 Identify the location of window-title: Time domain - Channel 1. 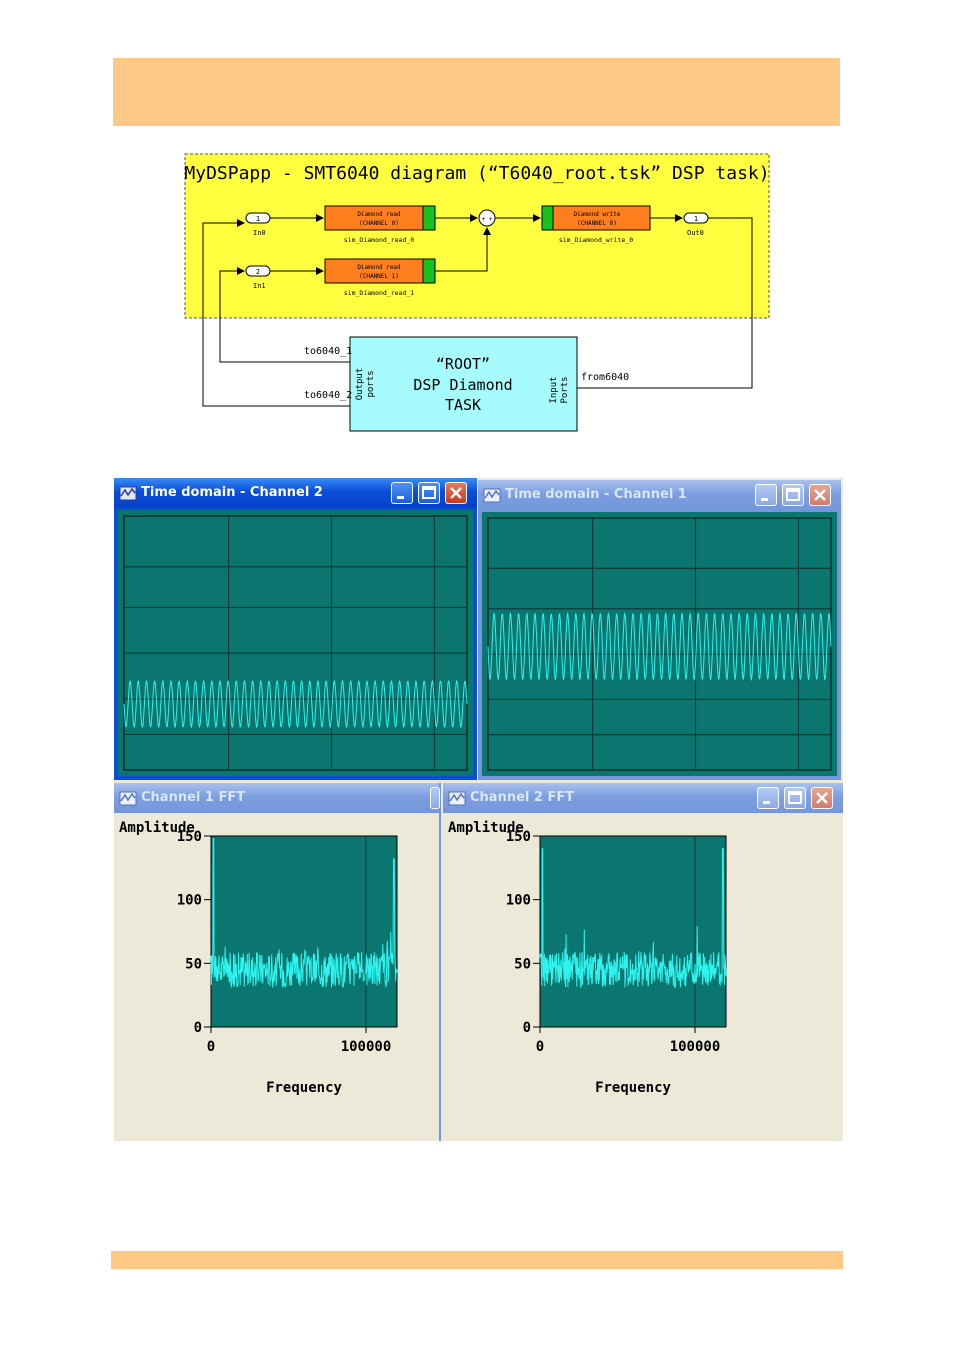
(596, 494).